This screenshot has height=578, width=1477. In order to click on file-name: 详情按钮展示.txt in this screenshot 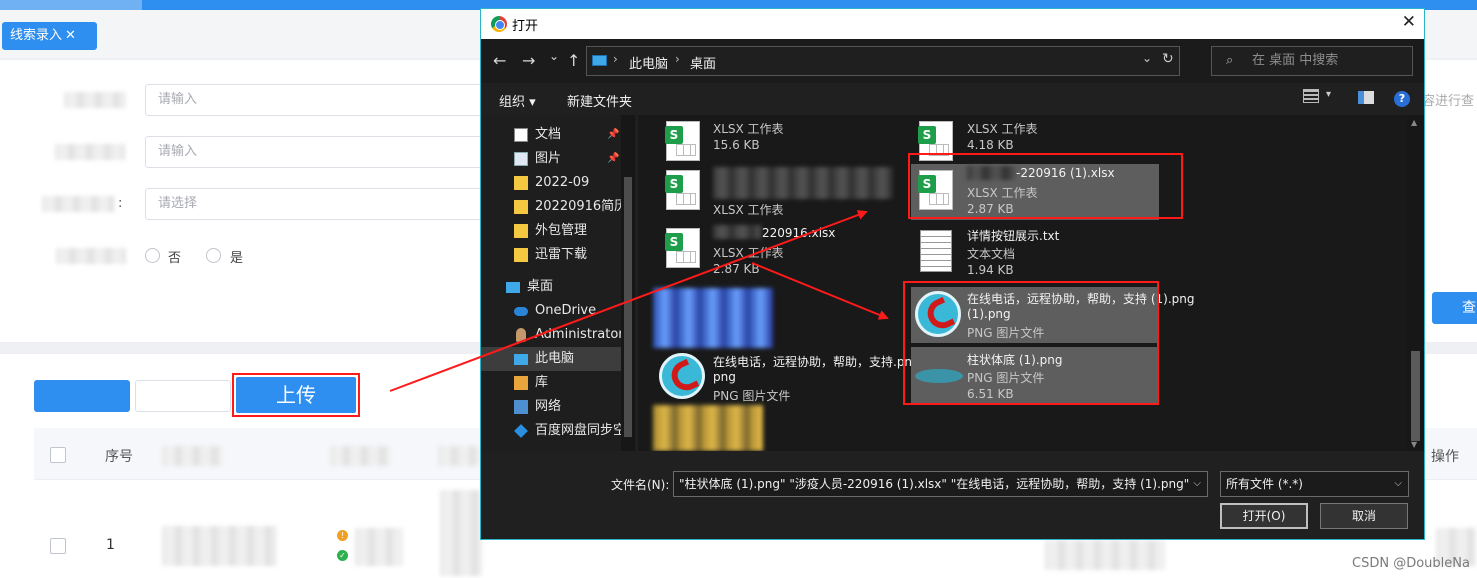, I will do `click(1013, 236)`.